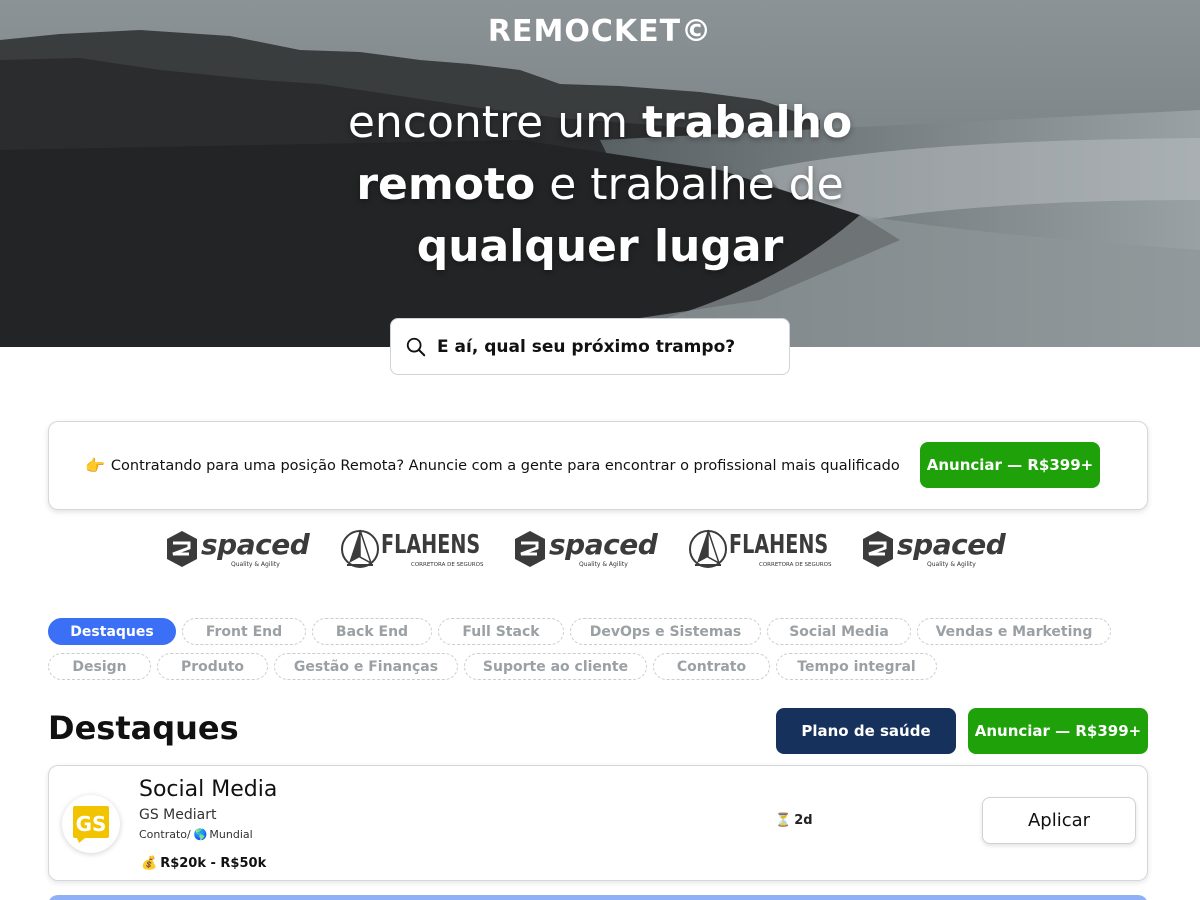 The height and width of the screenshot is (900, 1200). What do you see at coordinates (143, 728) in the screenshot?
I see `section-title: Destaques` at bounding box center [143, 728].